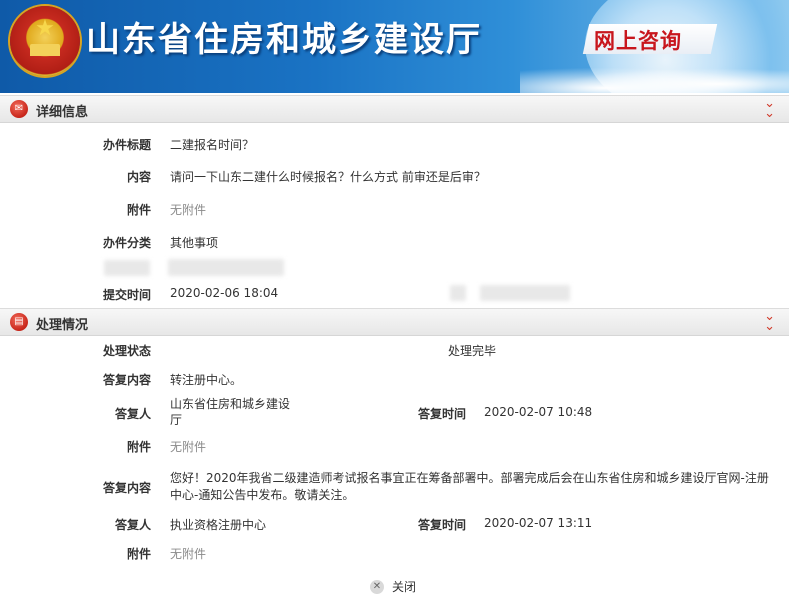 This screenshot has height=597, width=789. What do you see at coordinates (126, 243) in the screenshot?
I see `category-label: 办件分类` at bounding box center [126, 243].